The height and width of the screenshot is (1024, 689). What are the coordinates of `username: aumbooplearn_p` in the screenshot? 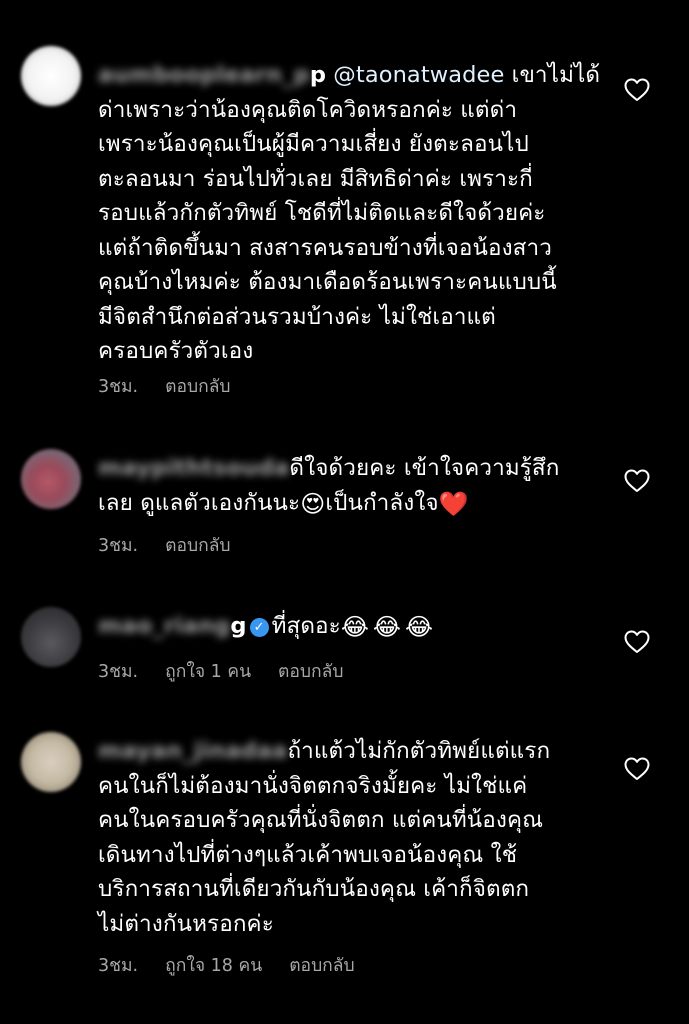 It's located at (204, 75).